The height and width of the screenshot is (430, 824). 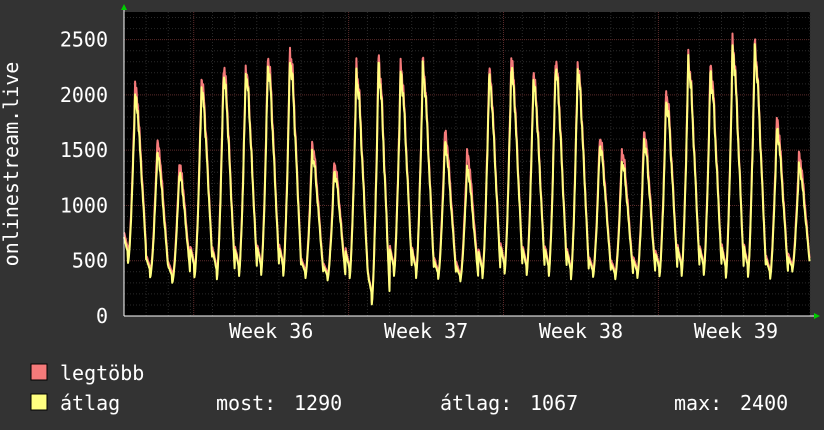 I want to click on y-tick-label: 1000, so click(x=84, y=205).